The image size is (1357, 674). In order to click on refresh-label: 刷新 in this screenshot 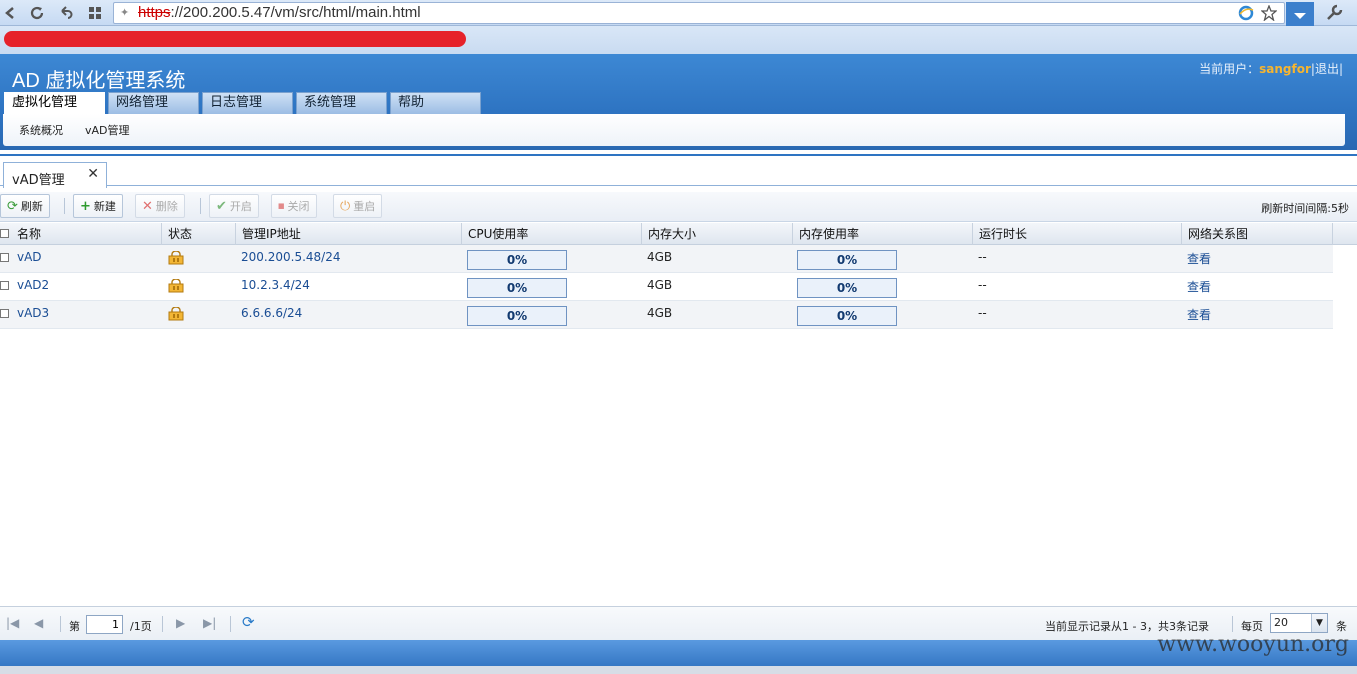, I will do `click(31, 206)`.